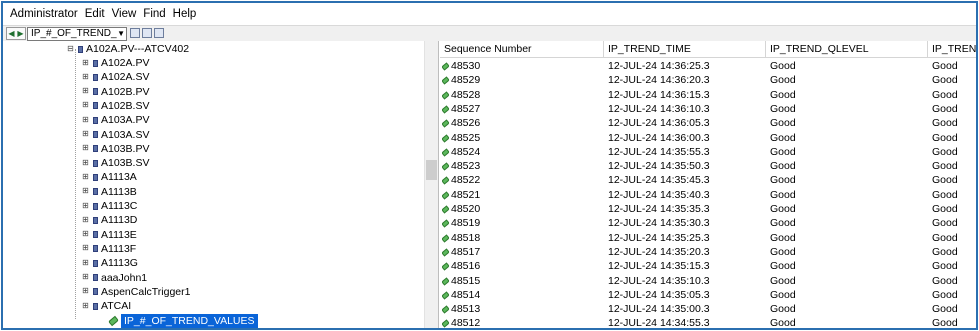 Image resolution: width=979 pixels, height=331 pixels. Describe the element at coordinates (708, 180) in the screenshot. I see `table-row: 48522 12-JUL-24 14:35:45.3 Good Good` at that location.